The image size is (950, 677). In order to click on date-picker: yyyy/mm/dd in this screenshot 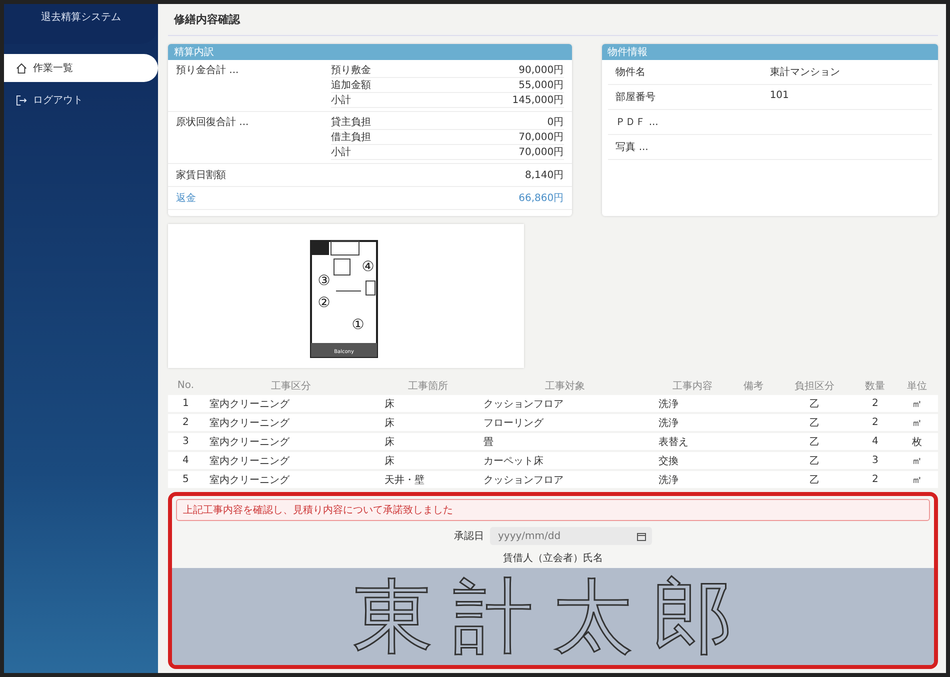, I will do `click(571, 536)`.